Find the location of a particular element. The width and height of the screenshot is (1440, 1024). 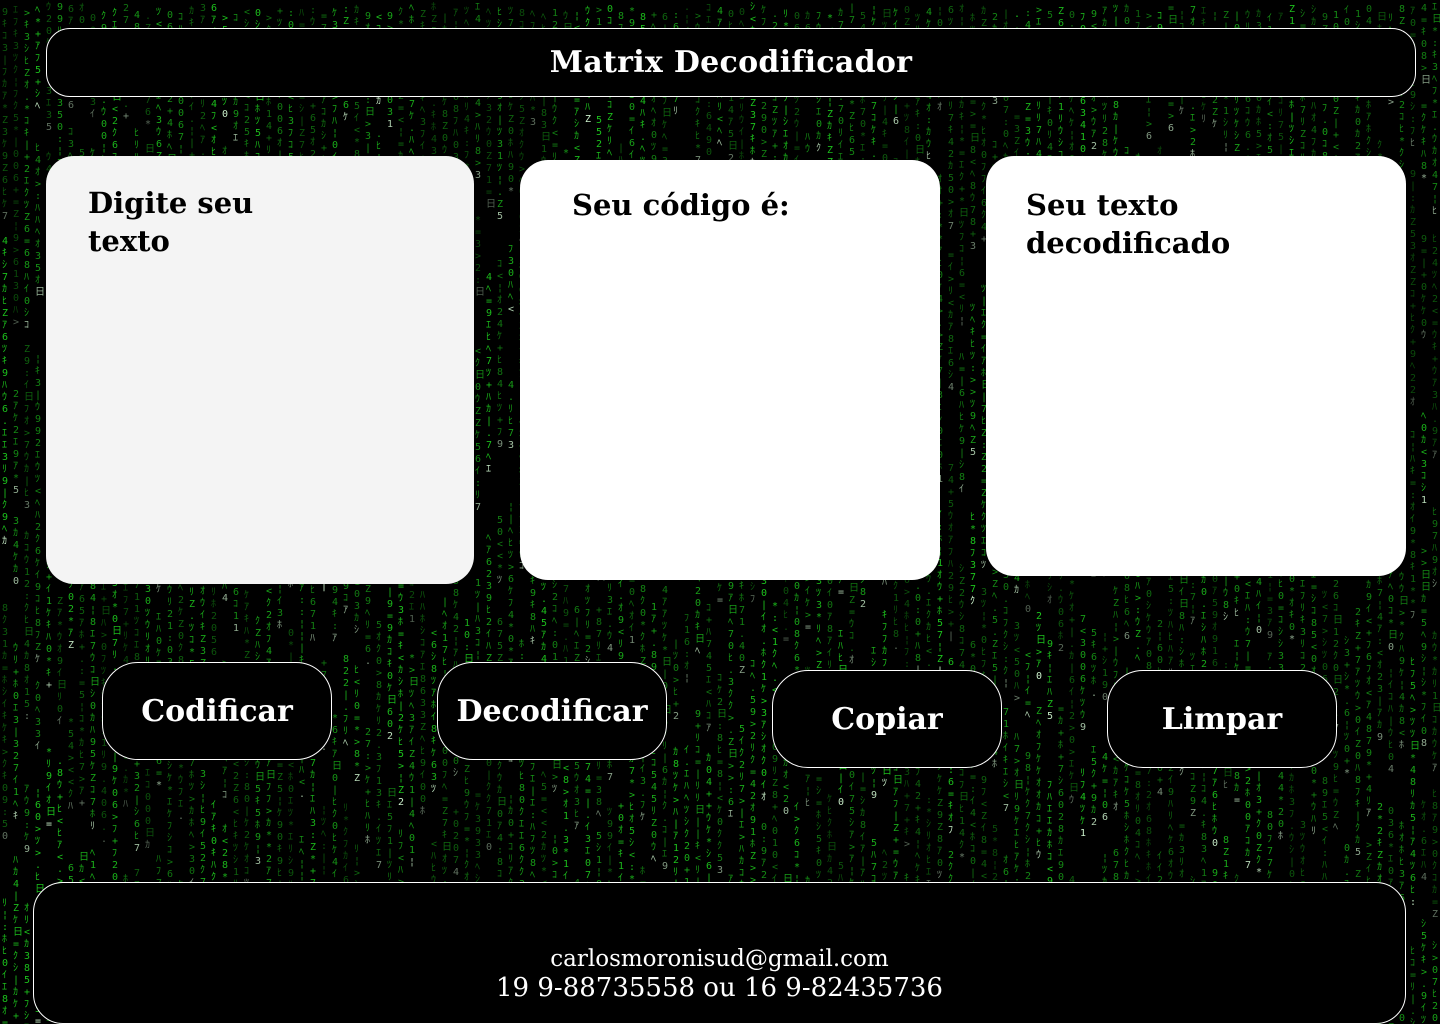

svg-text: 5 is located at coordinates (247, 132).